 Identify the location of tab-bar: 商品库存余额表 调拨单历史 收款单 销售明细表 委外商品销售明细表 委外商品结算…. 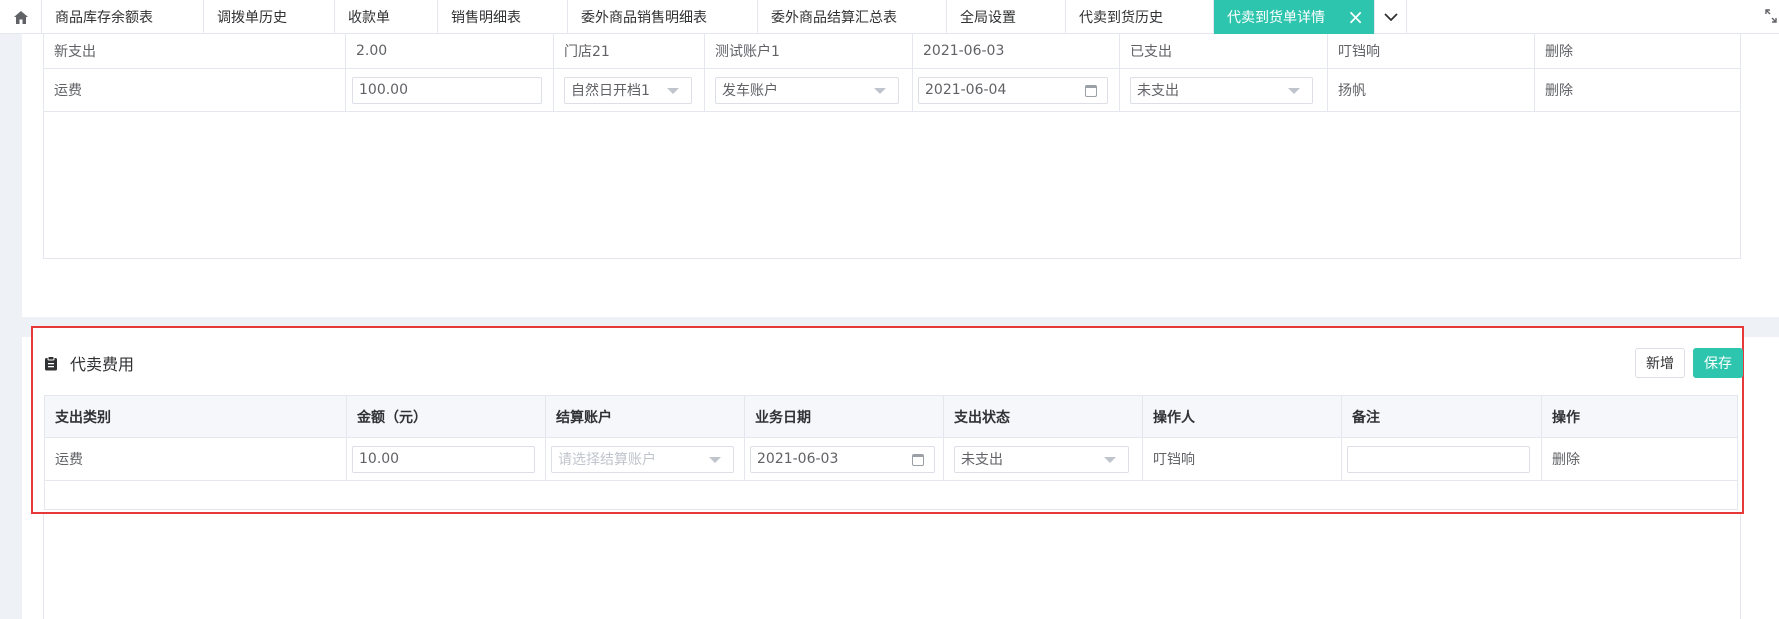
(889, 17).